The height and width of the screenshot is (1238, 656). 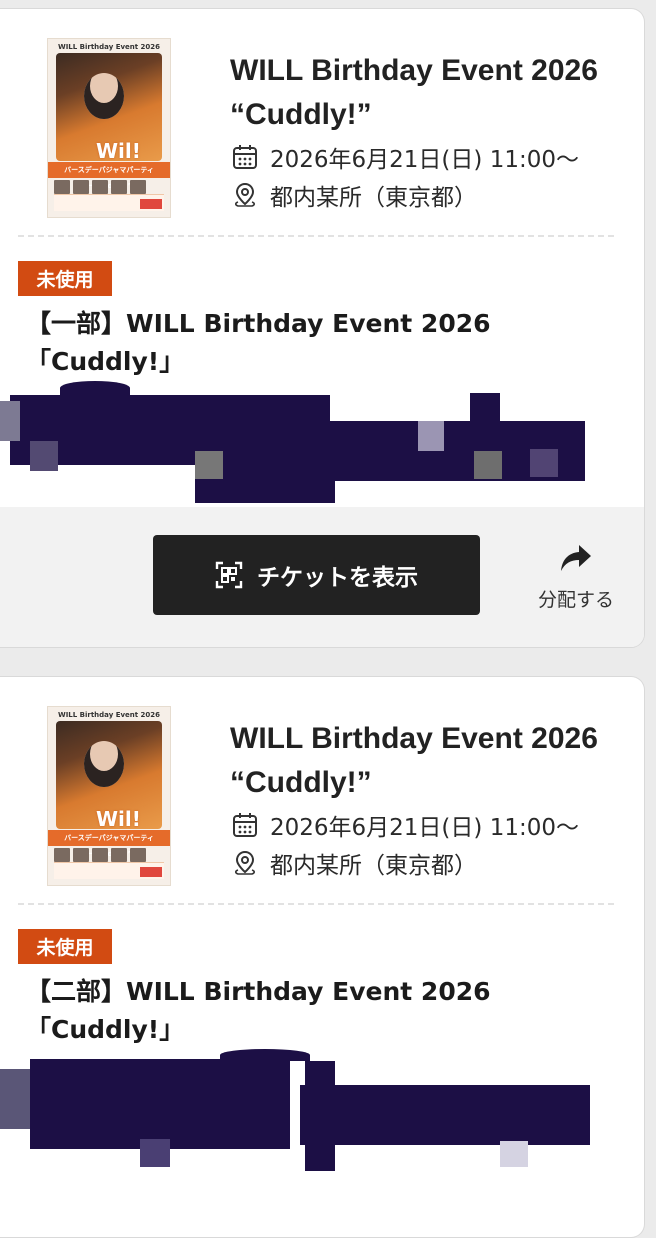 I want to click on share-label: 分配する, so click(x=575, y=600).